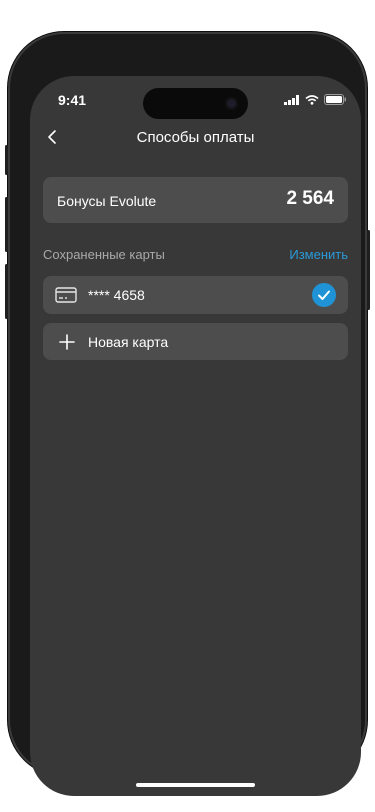  What do you see at coordinates (6, 160) in the screenshot?
I see `mute-switch` at bounding box center [6, 160].